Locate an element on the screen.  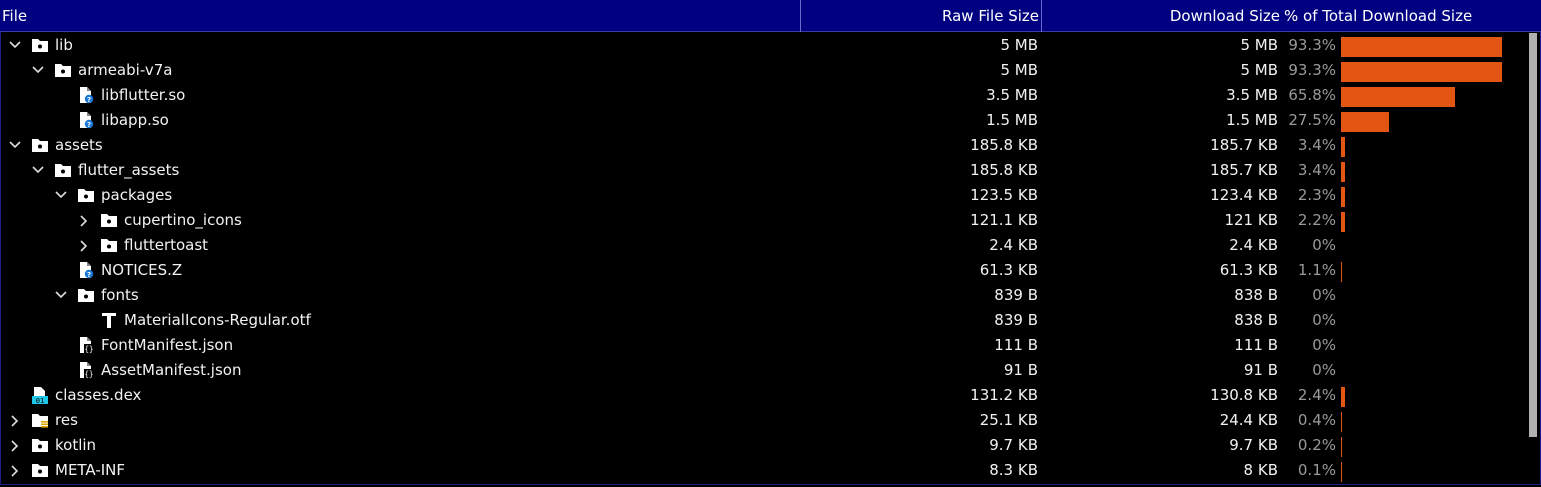
tree-row: fonts 839 B 838 B 0% is located at coordinates (763, 295).